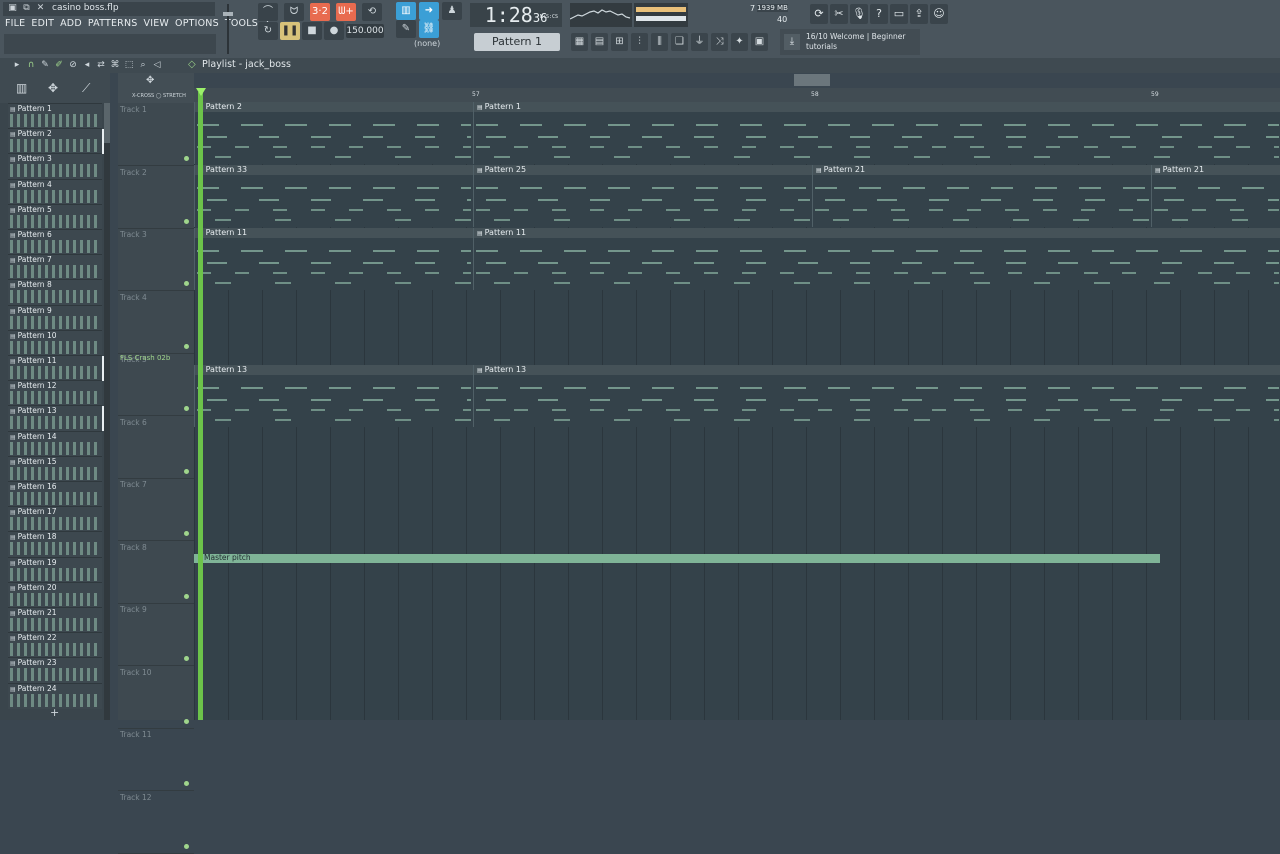  I want to click on tutorial-hint: ⤓ 16/10 Welcome | Beginner tutorials, so click(850, 42).